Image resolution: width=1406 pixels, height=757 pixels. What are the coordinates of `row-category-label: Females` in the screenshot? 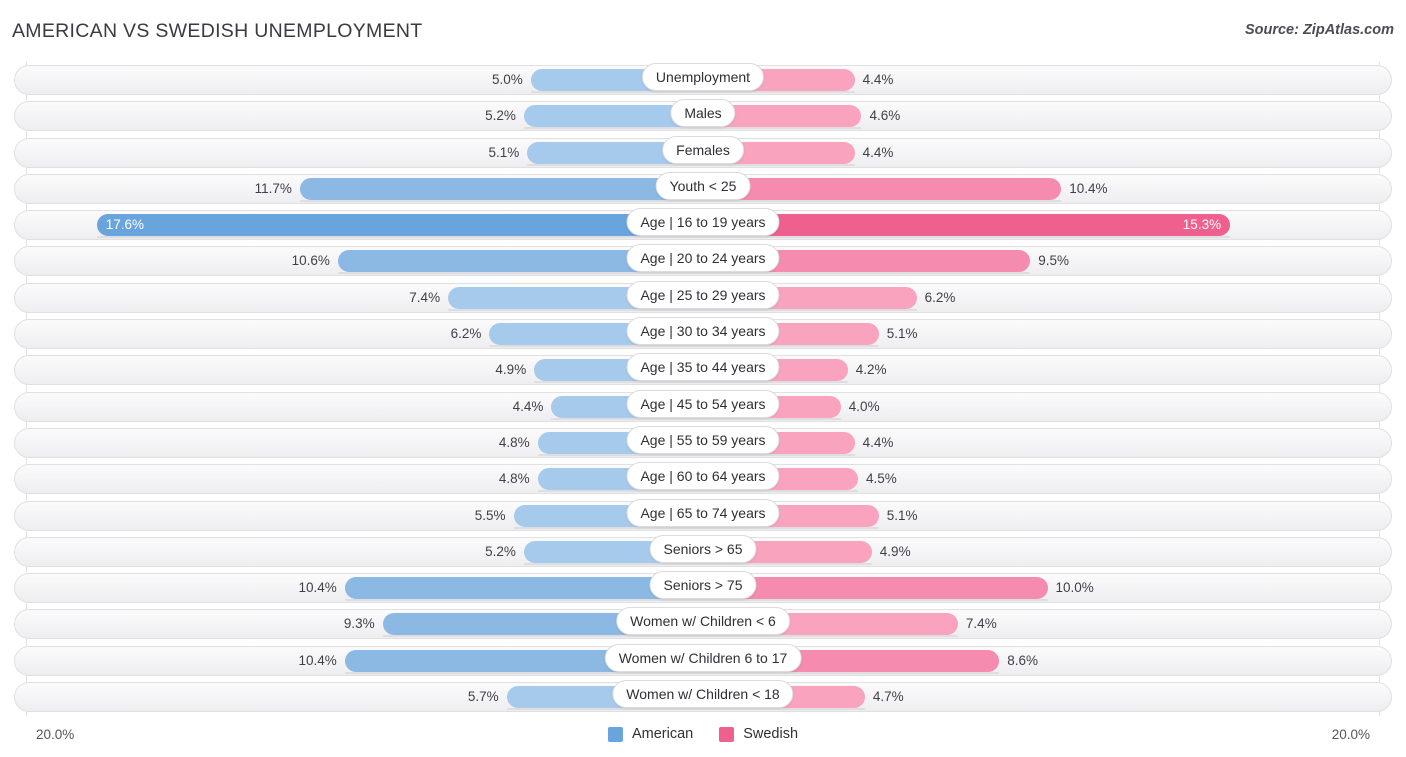 It's located at (703, 149).